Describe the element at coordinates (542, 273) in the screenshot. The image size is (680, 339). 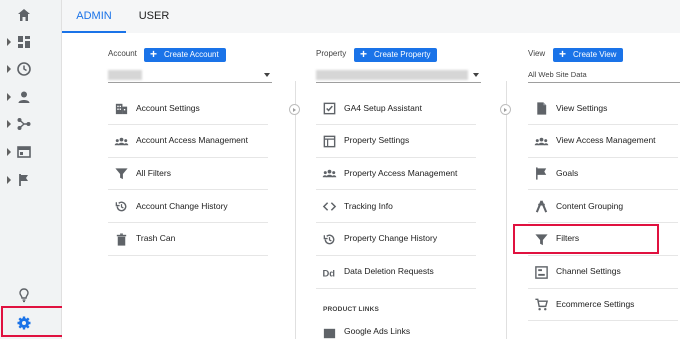
I see `channel-icon` at that location.